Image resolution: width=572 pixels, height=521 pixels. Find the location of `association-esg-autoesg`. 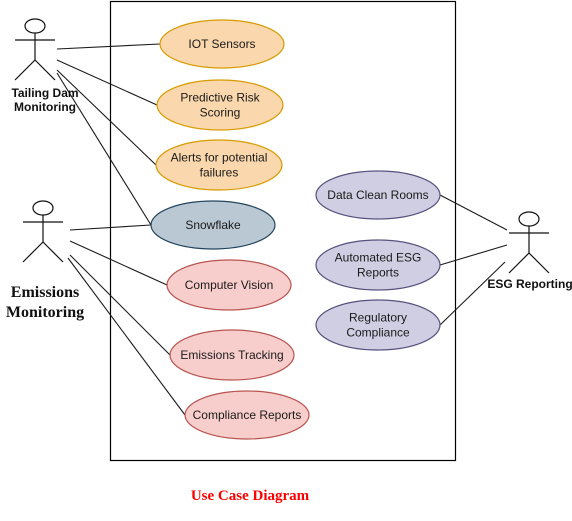

association-esg-autoesg is located at coordinates (473, 255).